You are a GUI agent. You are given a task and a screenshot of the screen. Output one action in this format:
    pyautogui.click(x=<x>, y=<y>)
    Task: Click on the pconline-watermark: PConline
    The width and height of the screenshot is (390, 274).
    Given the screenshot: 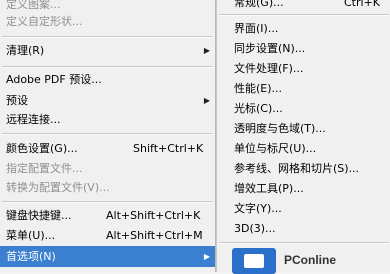 What is the action you would take?
    pyautogui.click(x=311, y=260)
    